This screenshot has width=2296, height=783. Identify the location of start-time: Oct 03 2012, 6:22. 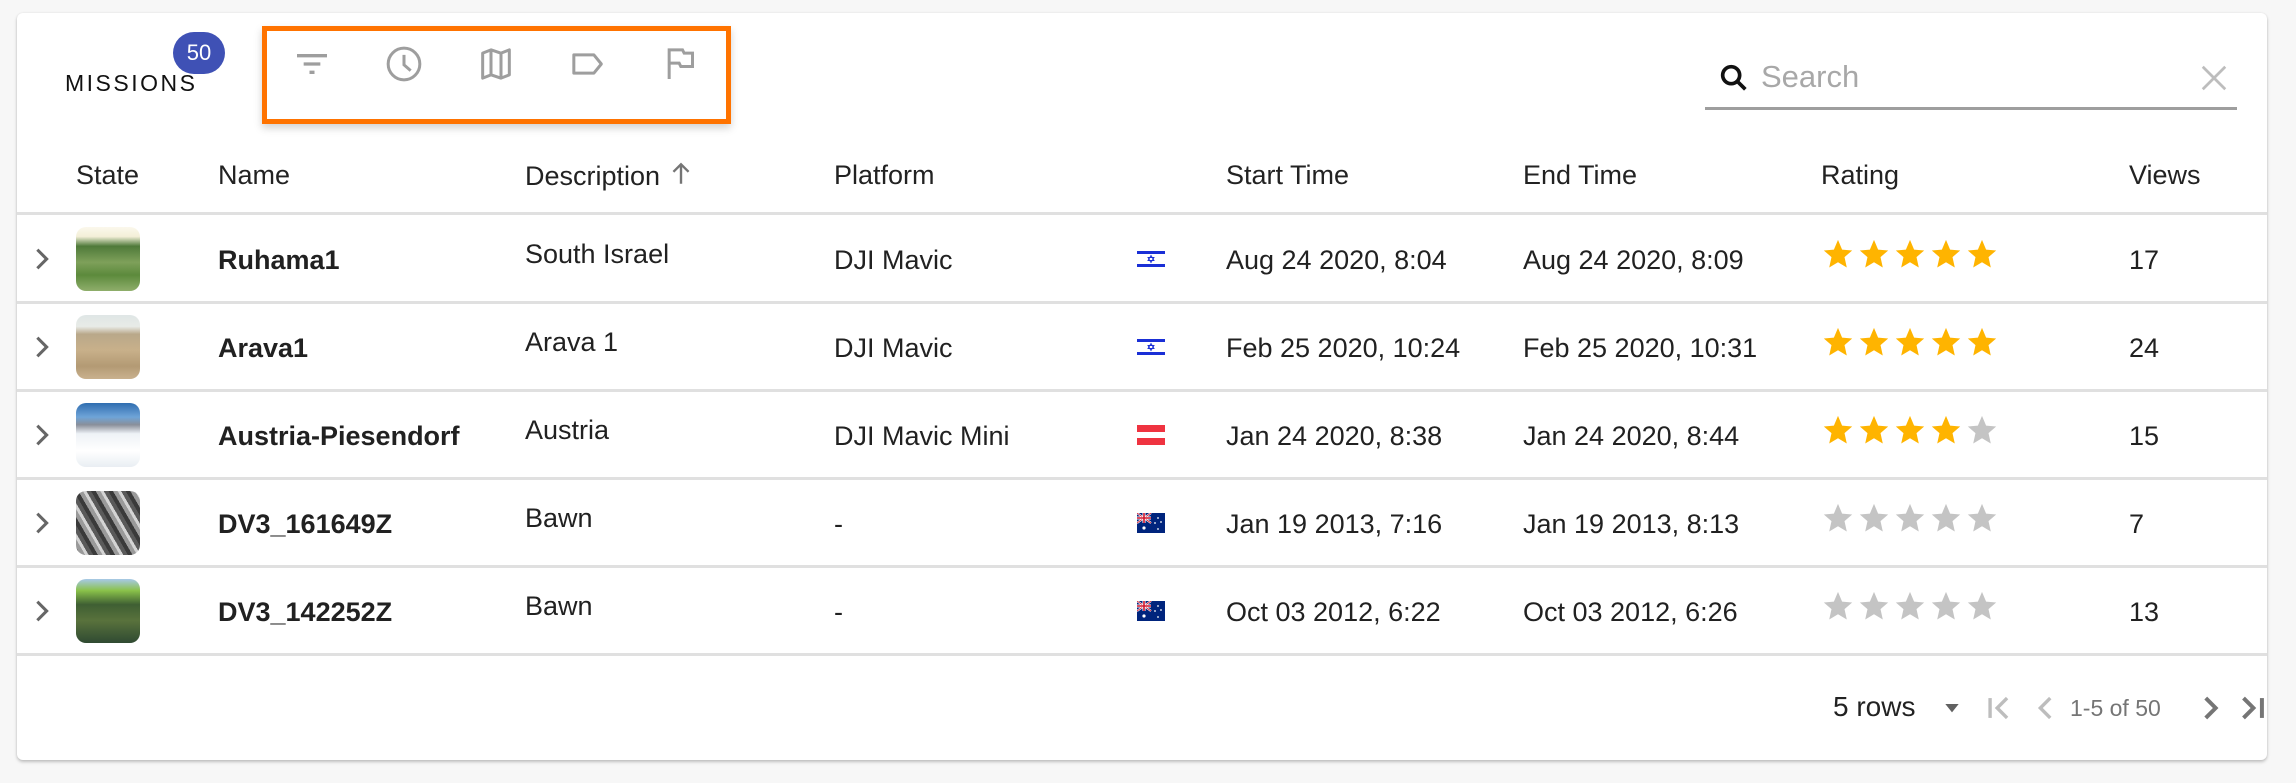
(1333, 612).